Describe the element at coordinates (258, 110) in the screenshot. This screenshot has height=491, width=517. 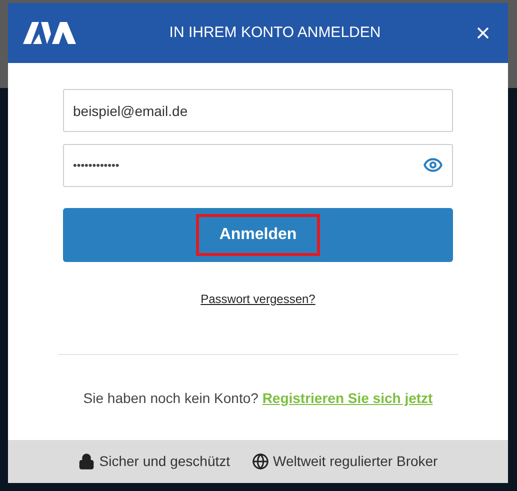
I see `email-field: beispiel@email.de` at that location.